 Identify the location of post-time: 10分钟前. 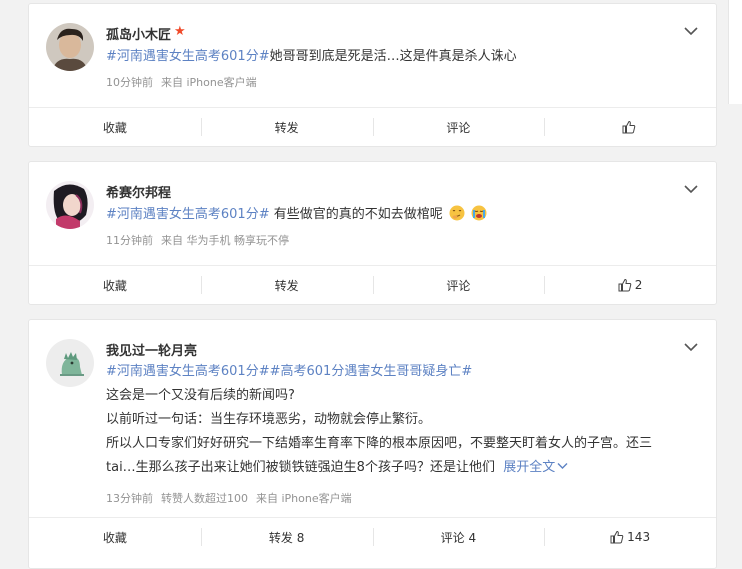
(129, 82).